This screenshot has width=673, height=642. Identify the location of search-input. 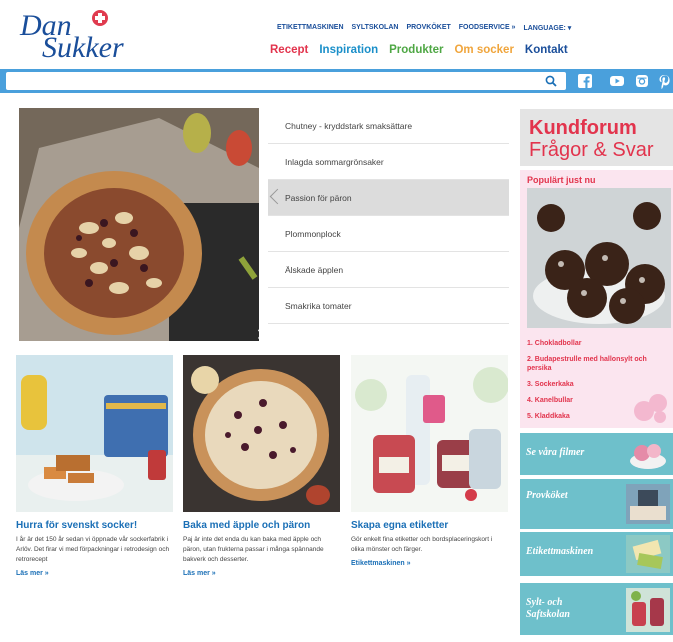
(286, 81).